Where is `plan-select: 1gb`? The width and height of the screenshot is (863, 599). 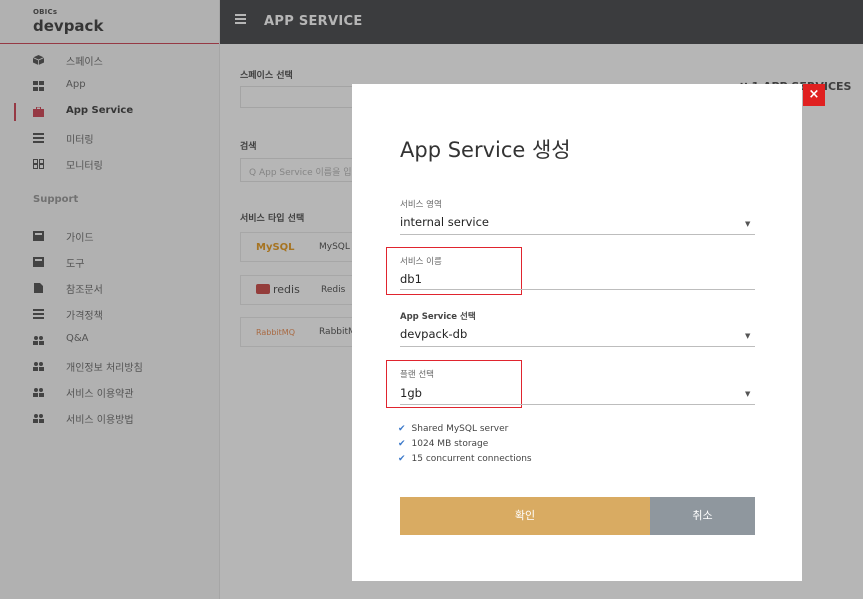
plan-select: 1gb is located at coordinates (411, 393).